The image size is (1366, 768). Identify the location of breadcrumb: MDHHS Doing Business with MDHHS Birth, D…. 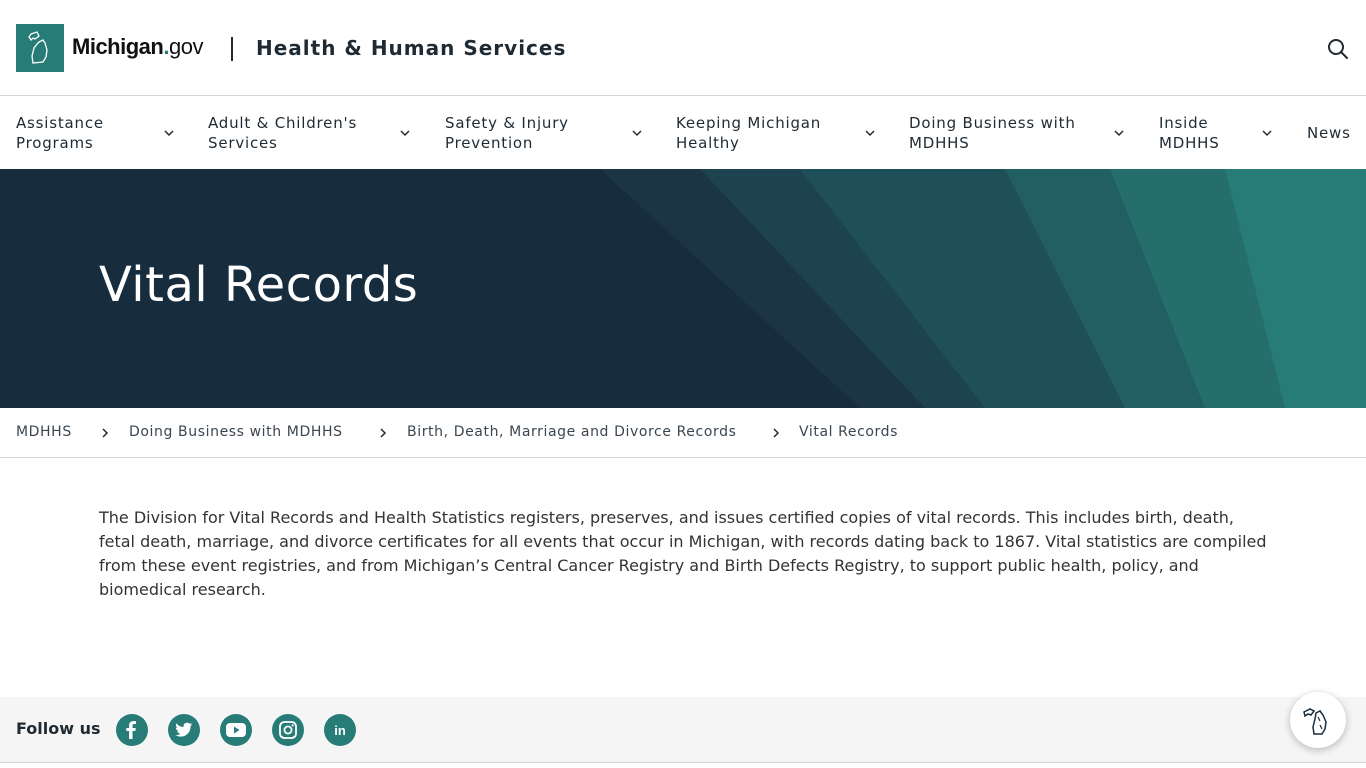
(683, 433).